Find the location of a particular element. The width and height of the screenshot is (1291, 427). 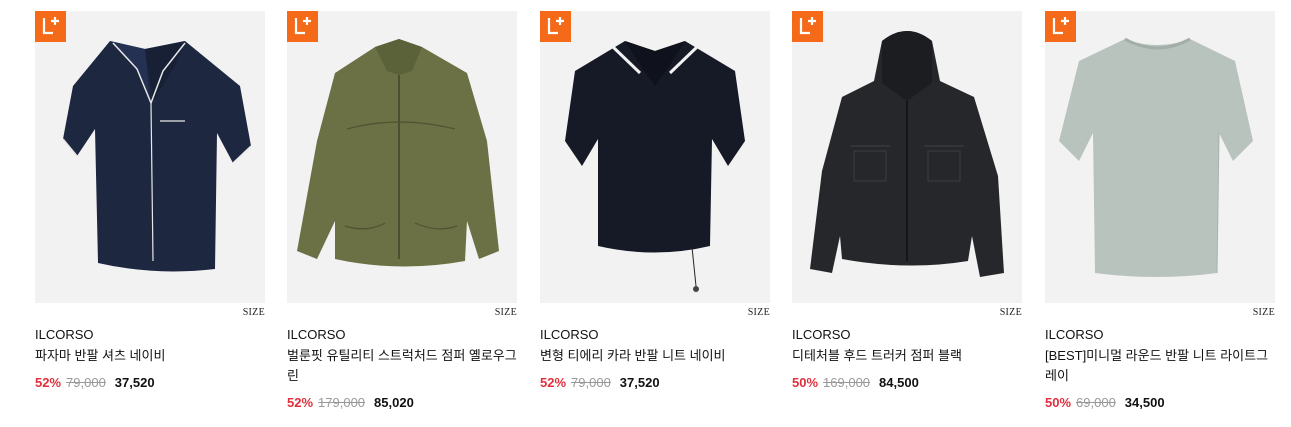

original-price: 179,000 is located at coordinates (342, 402).